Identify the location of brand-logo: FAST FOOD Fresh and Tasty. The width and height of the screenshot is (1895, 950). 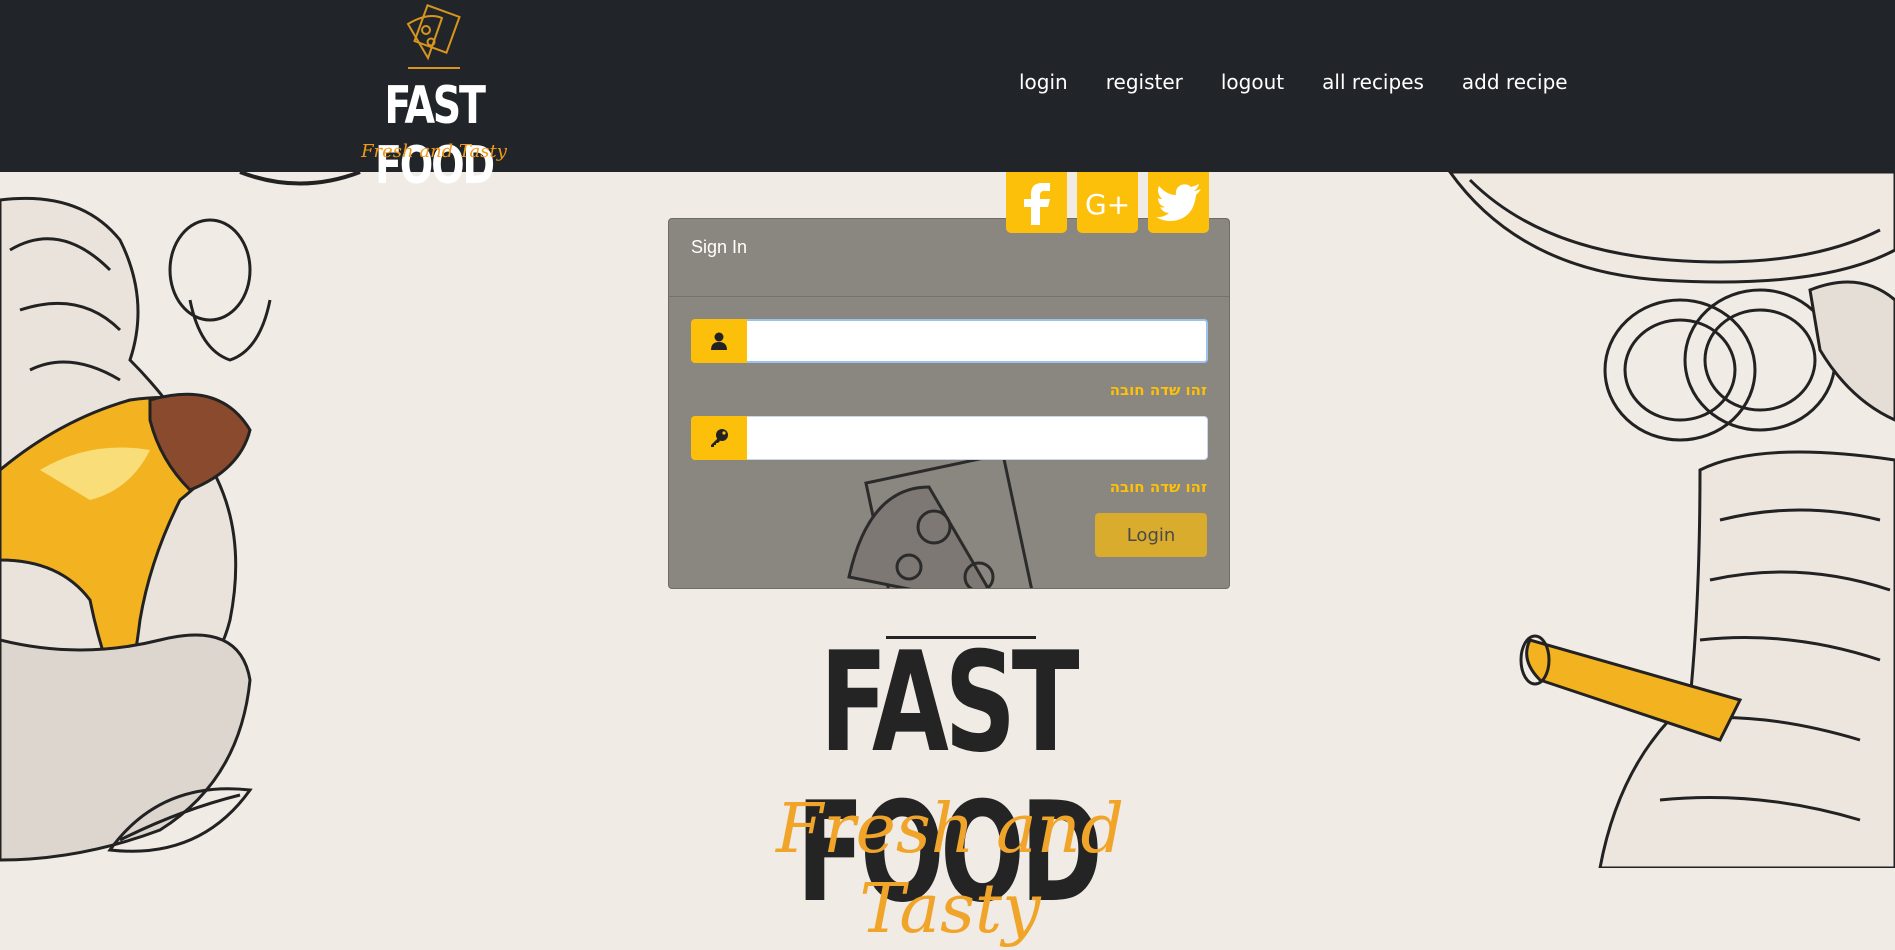
(434, 100).